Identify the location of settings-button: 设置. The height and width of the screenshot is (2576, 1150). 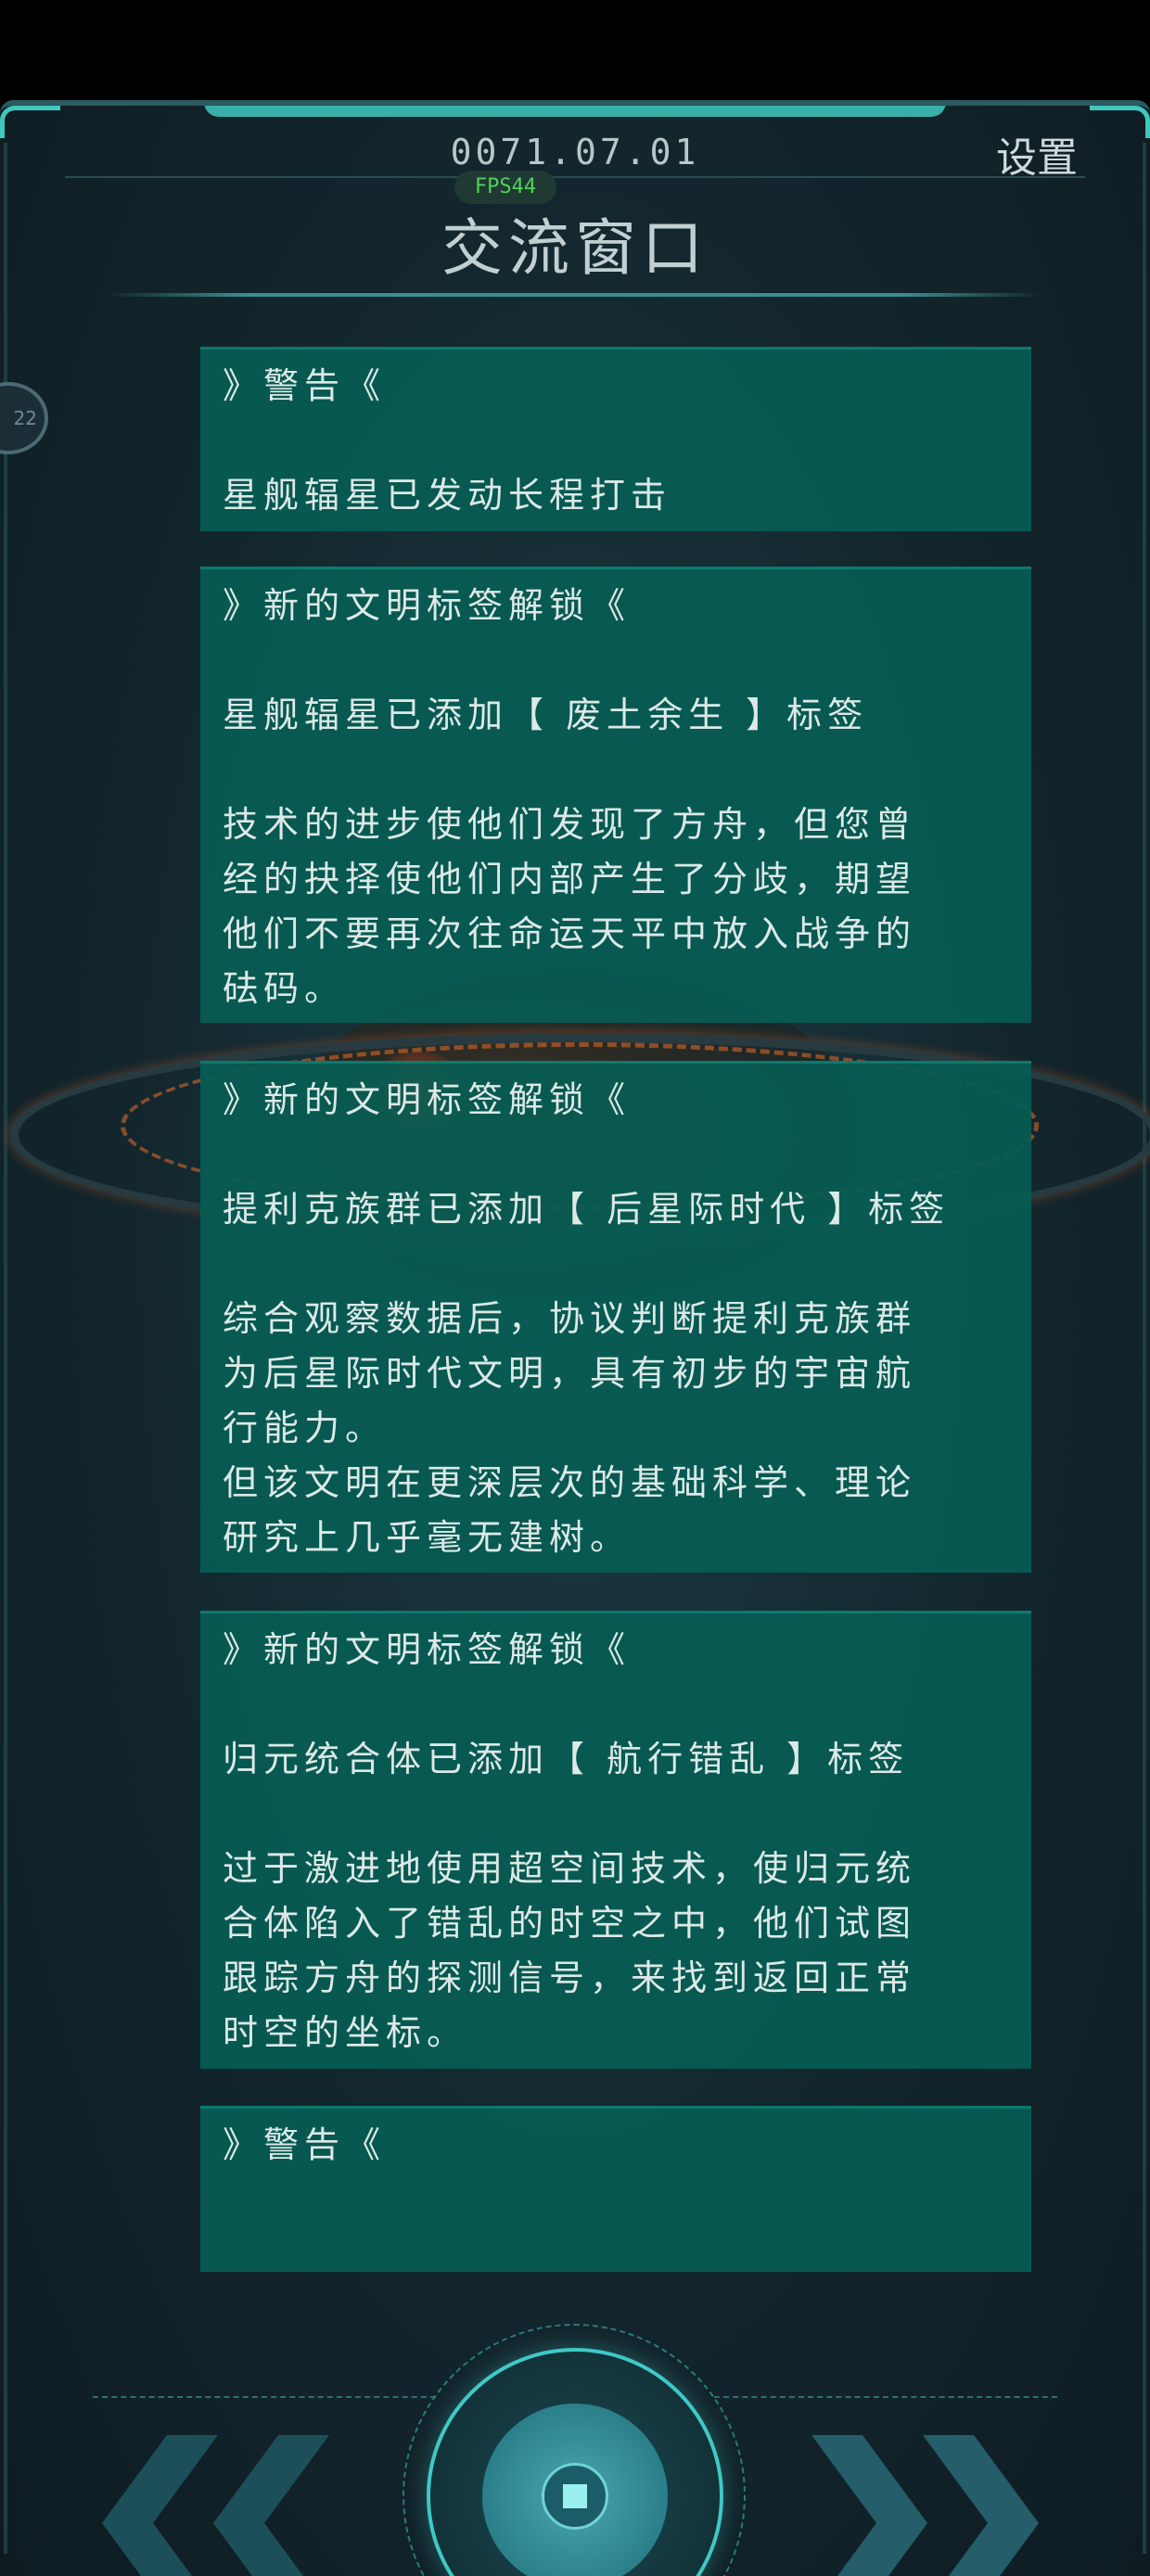
(1037, 154).